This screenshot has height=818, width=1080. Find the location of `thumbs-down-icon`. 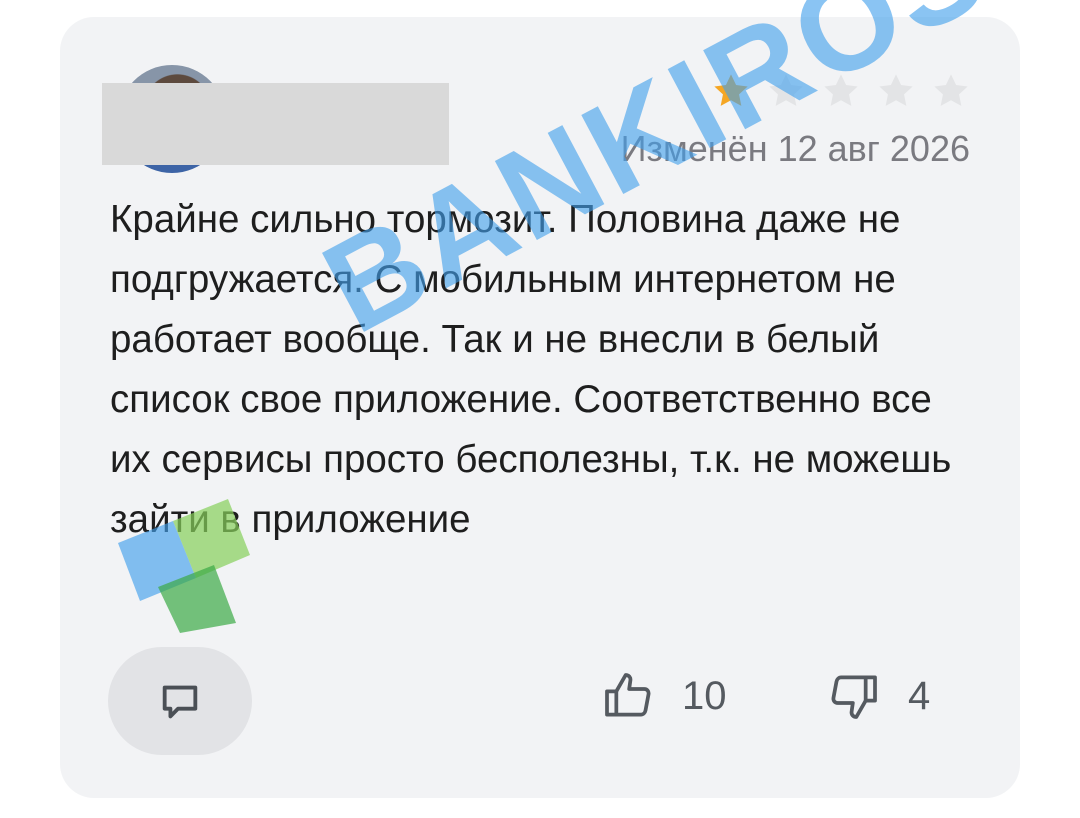

thumbs-down-icon is located at coordinates (854, 697).